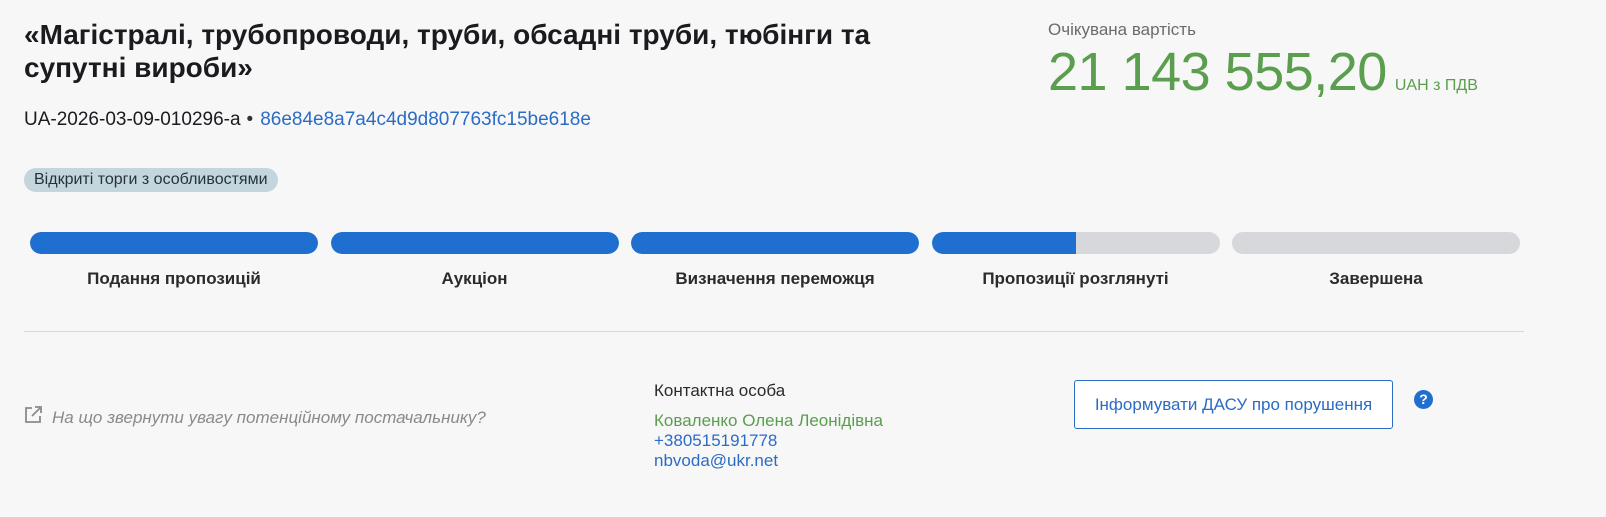 The height and width of the screenshot is (517, 1606). What do you see at coordinates (1436, 85) in the screenshot?
I see `expected-value-currency: UAH з ПДВ` at bounding box center [1436, 85].